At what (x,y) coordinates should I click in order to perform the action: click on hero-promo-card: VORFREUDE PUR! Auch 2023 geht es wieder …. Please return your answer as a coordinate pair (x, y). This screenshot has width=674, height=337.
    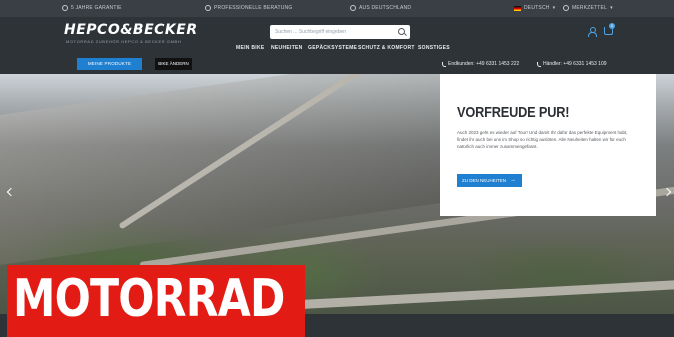
    Looking at the image, I should click on (548, 145).